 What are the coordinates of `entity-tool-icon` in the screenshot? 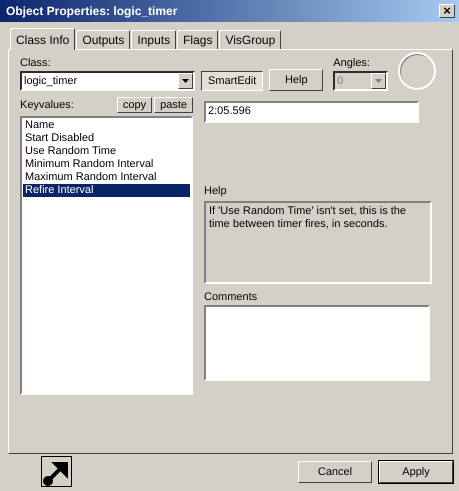 It's located at (56, 471).